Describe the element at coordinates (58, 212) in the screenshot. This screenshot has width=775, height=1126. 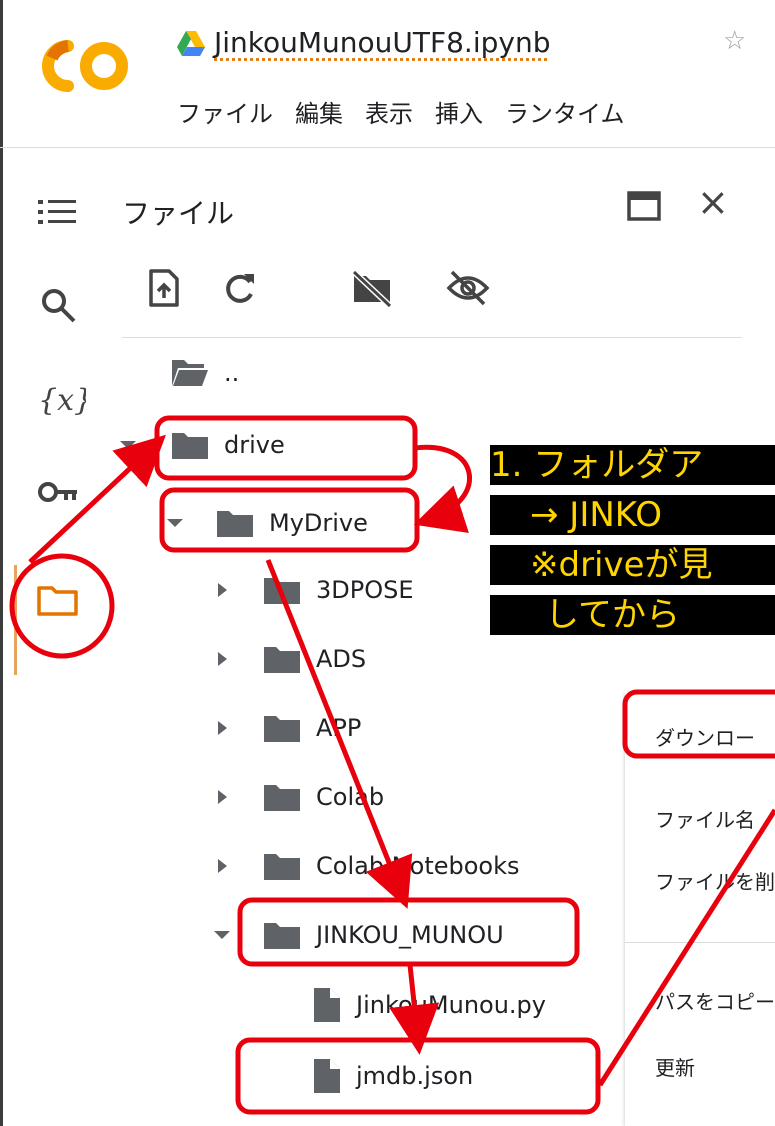
I see `toc-icon` at that location.